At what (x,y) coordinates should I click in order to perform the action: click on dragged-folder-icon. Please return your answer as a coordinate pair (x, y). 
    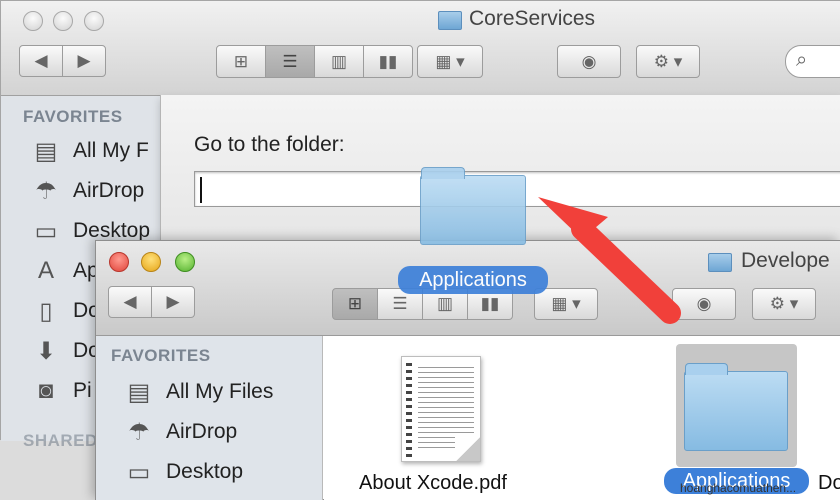
    Looking at the image, I should click on (473, 206).